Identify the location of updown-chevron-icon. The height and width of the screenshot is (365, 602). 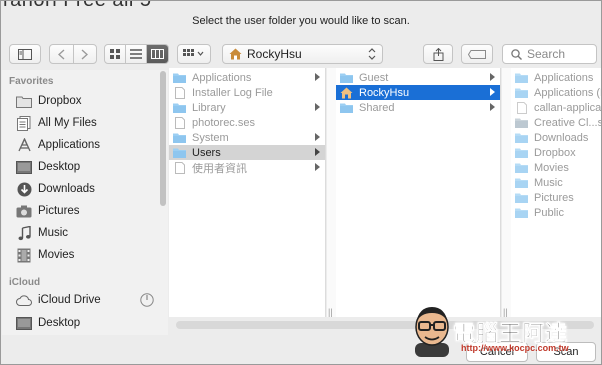
(372, 54).